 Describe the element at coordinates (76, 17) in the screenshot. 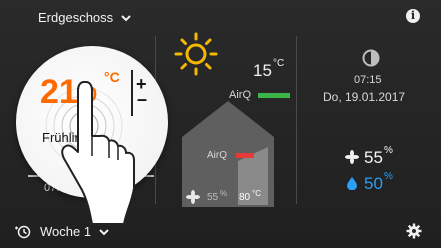

I see `floor-label: Erdgeschoss` at that location.